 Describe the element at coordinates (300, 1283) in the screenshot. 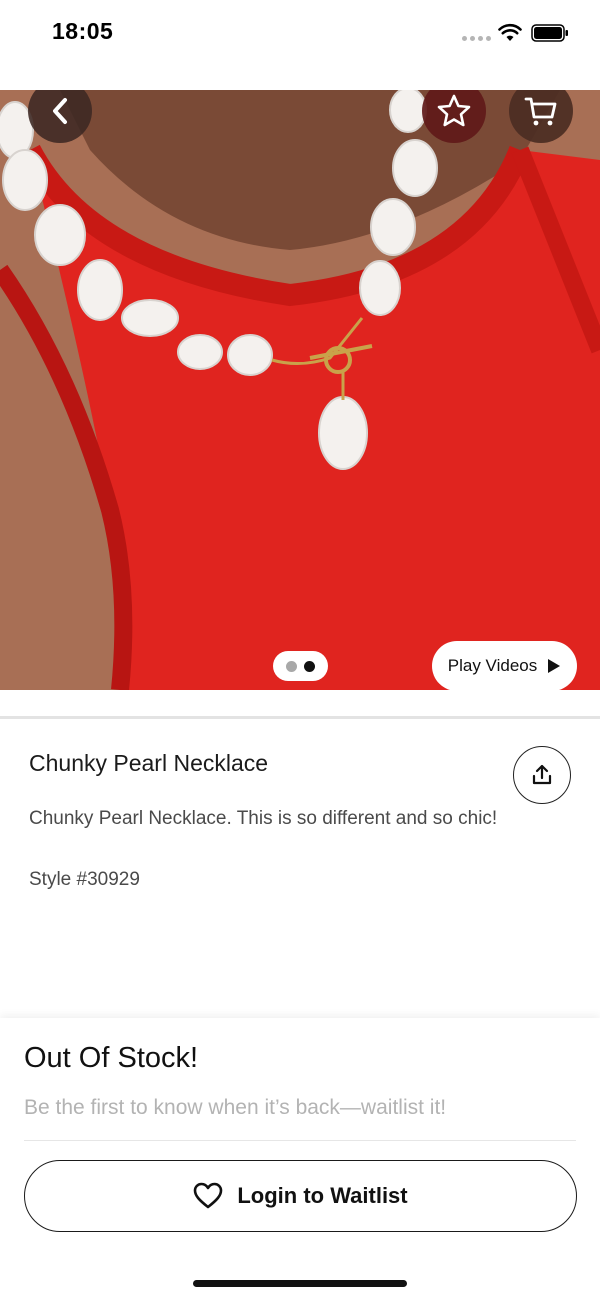

I see `home-indicator` at that location.